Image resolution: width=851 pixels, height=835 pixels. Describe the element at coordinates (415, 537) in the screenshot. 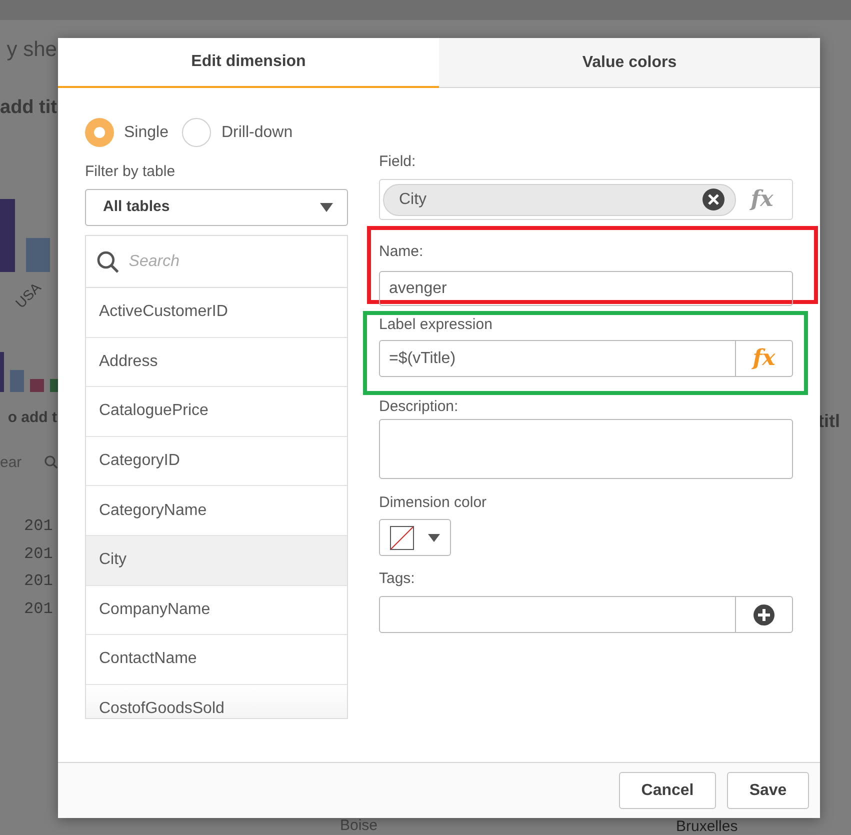

I see `color-picker-button` at that location.